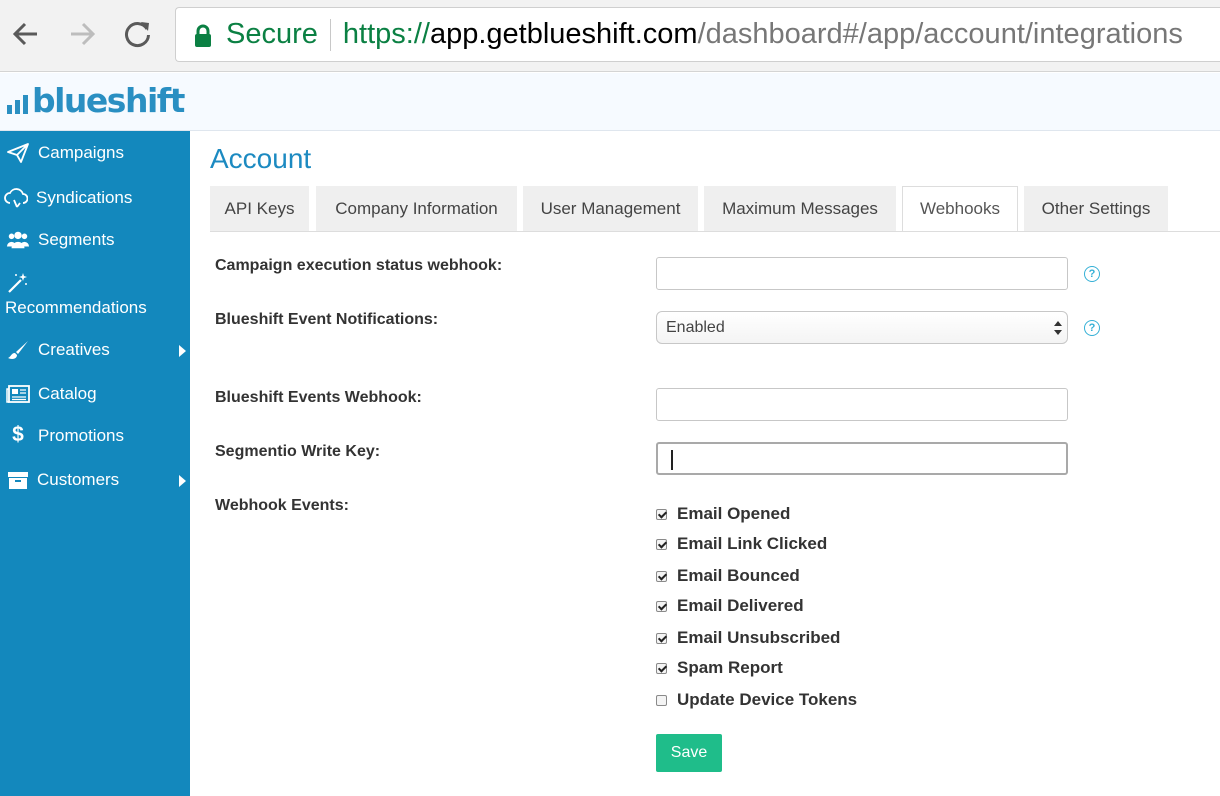 This screenshot has width=1220, height=796. Describe the element at coordinates (18, 394) in the screenshot. I see `newspaper-icon` at that location.